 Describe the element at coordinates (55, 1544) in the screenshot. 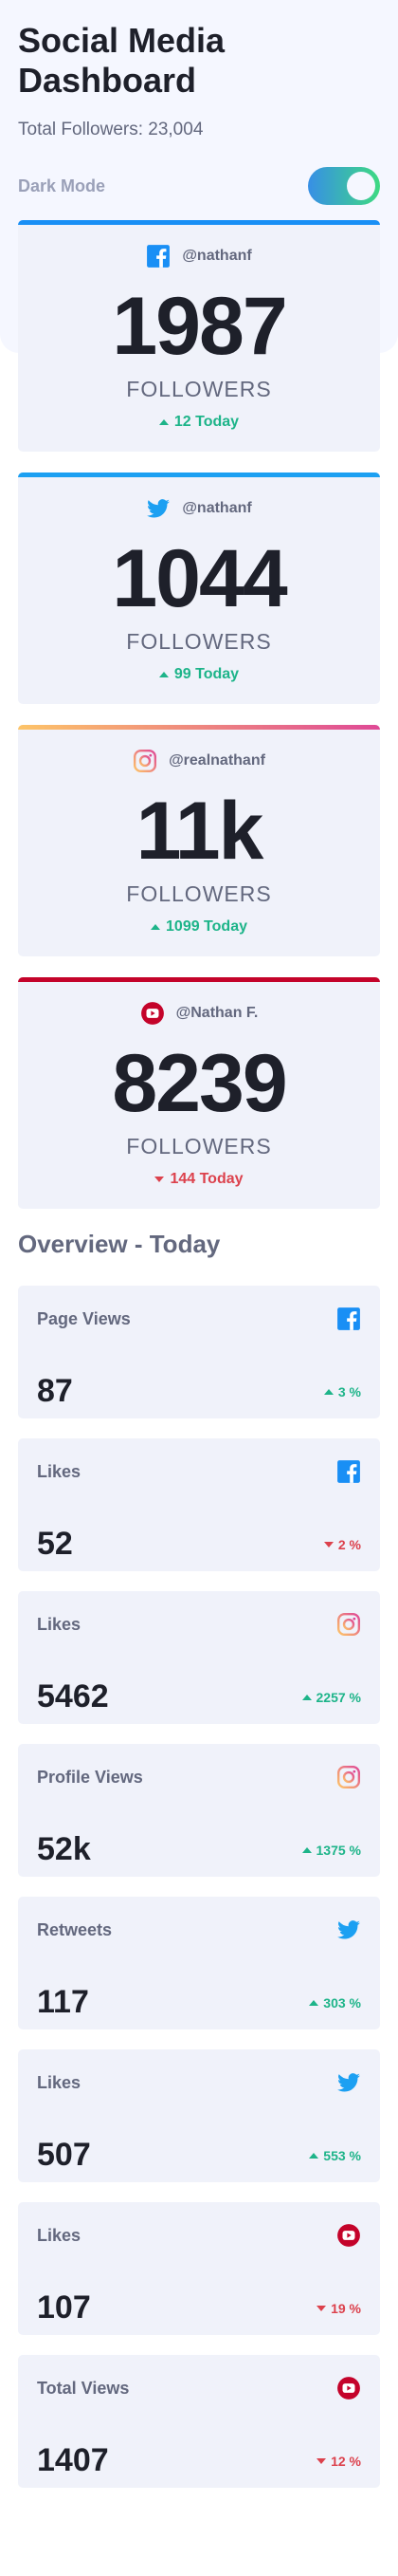

I see `overview-value: 52` at that location.